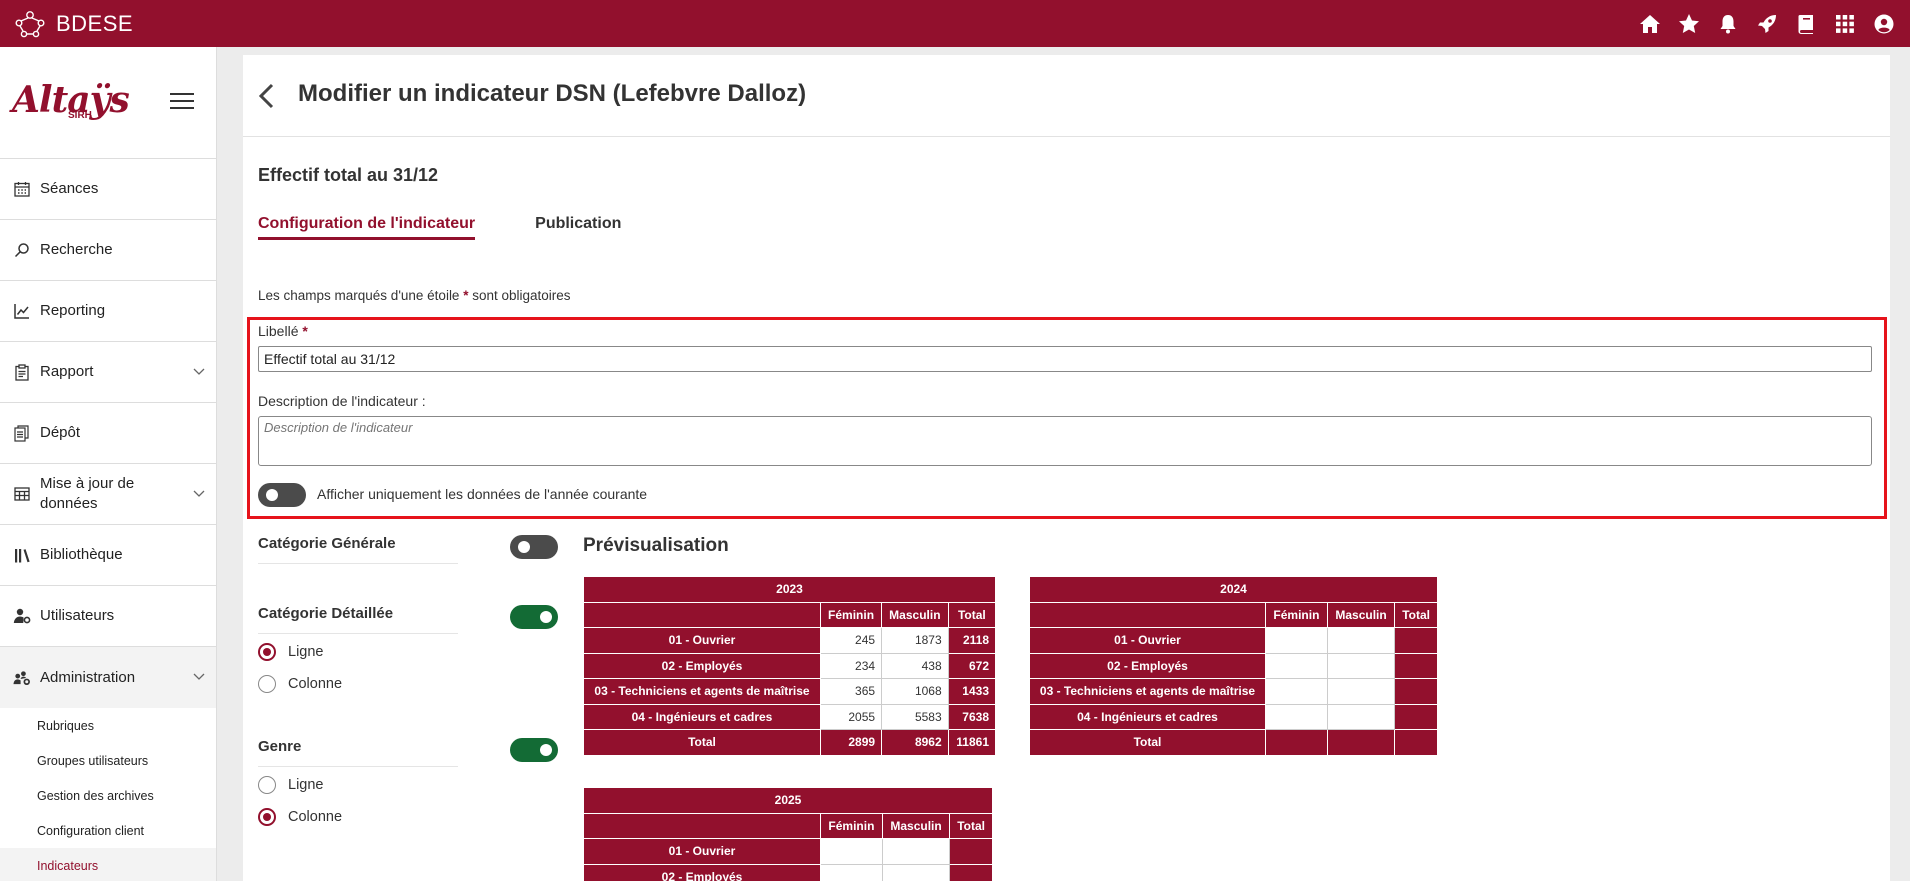 This screenshot has width=1910, height=881. Describe the element at coordinates (972, 640) in the screenshot. I see `cell-total: 2118` at that location.